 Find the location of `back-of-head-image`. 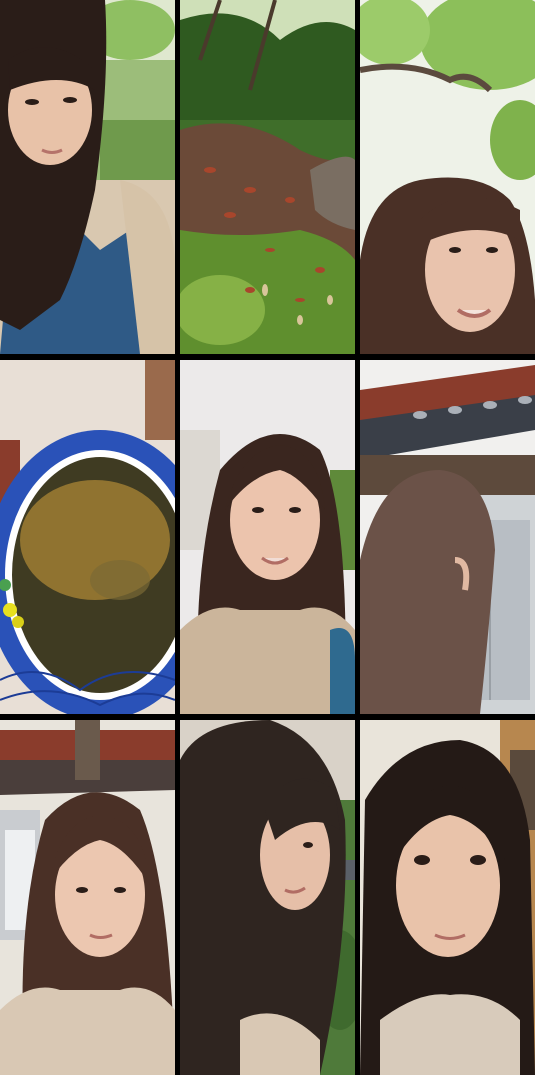

back-of-head-image is located at coordinates (447, 537).